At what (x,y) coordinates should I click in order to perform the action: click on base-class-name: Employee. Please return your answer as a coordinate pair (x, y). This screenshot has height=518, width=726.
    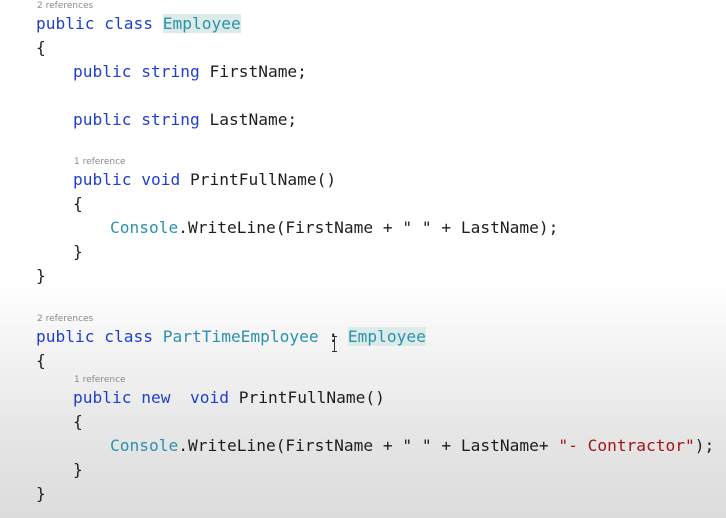
    Looking at the image, I should click on (386, 336).